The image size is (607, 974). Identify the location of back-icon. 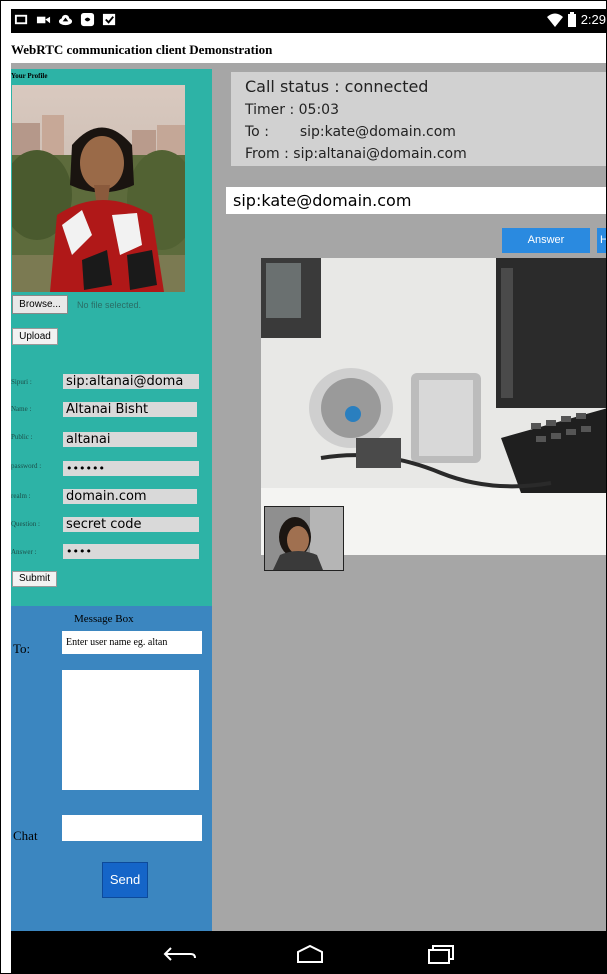
(181, 954).